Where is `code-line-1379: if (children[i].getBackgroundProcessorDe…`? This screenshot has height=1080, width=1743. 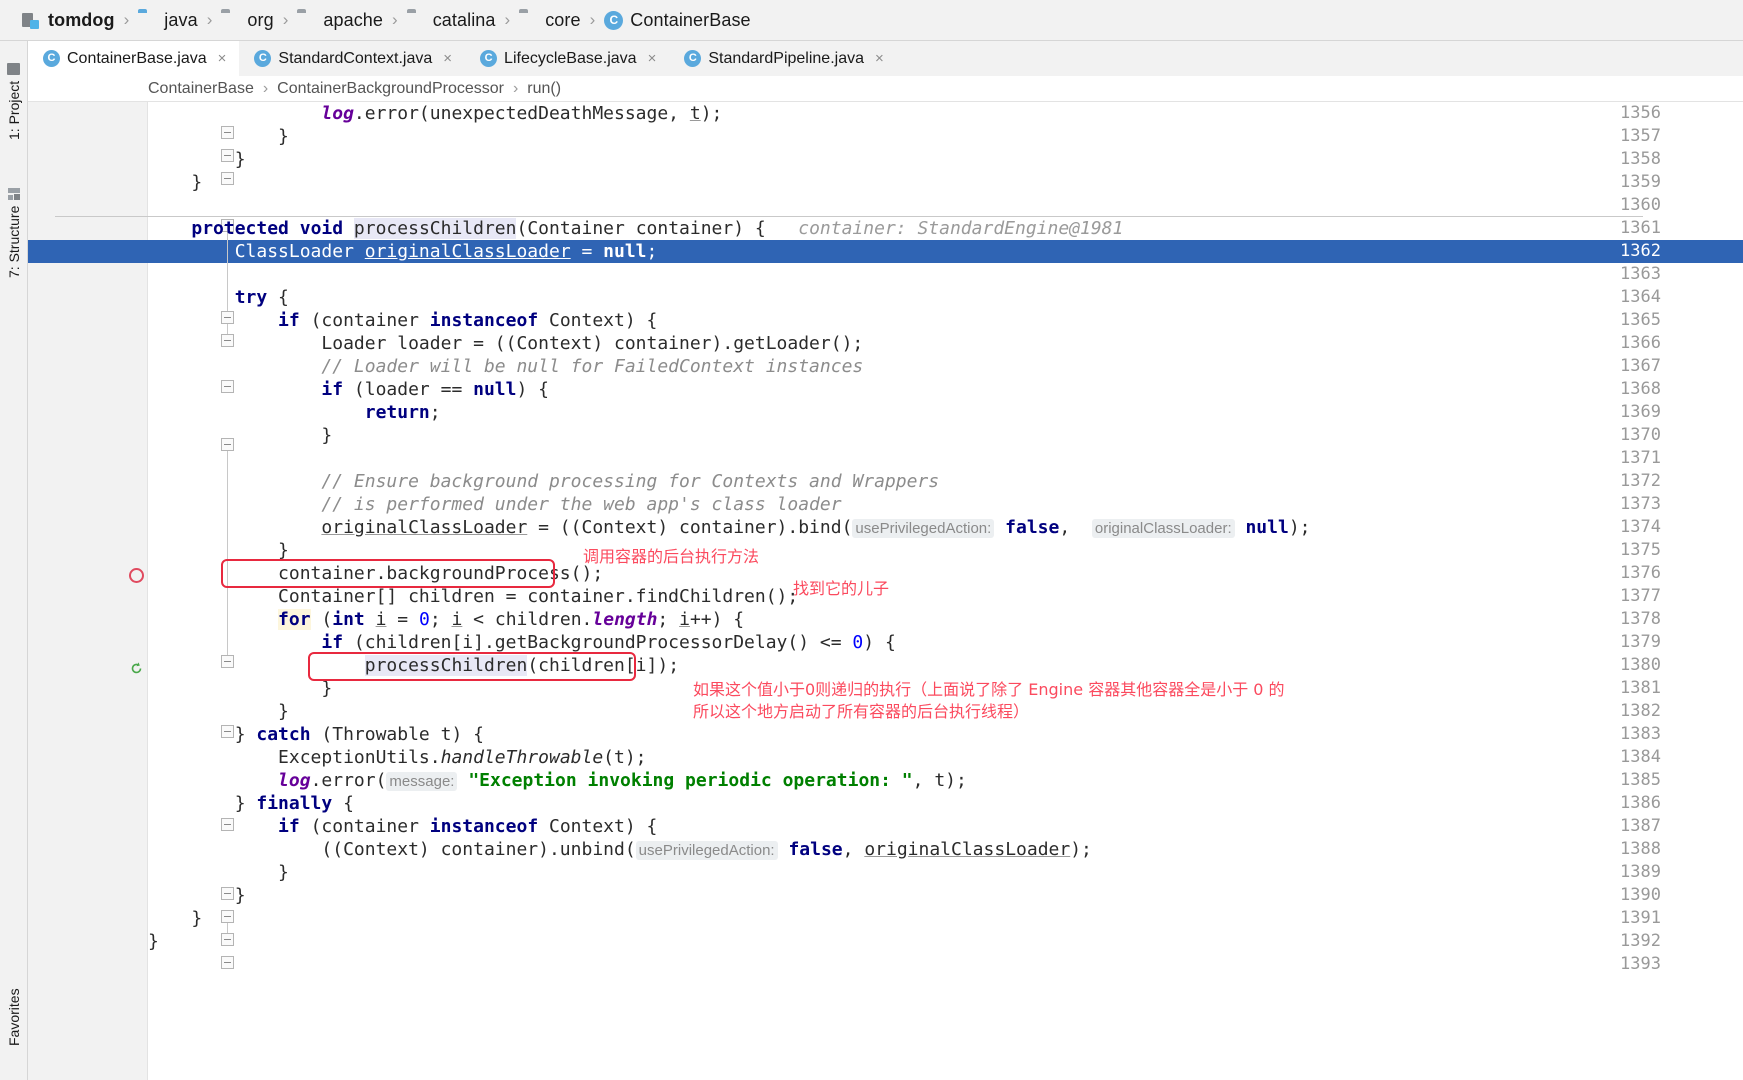
code-line-1379: if (children[i].getBackgroundProcessorDe… is located at coordinates (608, 642).